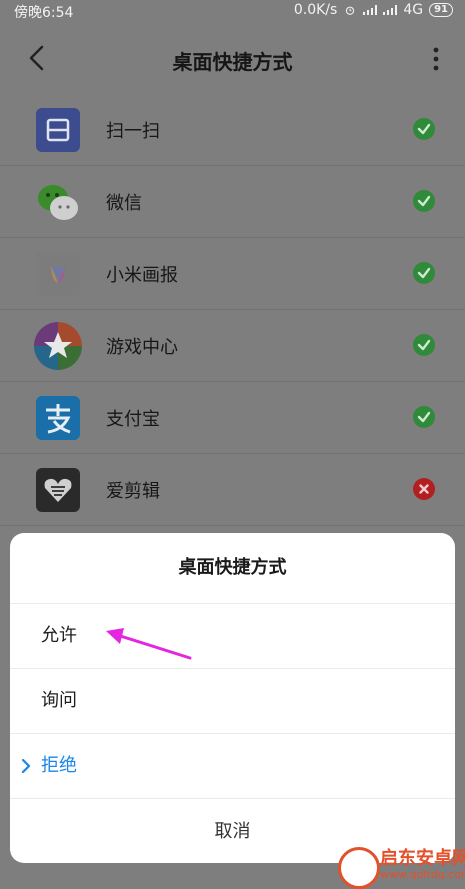 The width and height of the screenshot is (465, 889). What do you see at coordinates (424, 489) in the screenshot?
I see `denied-cross-icon` at bounding box center [424, 489].